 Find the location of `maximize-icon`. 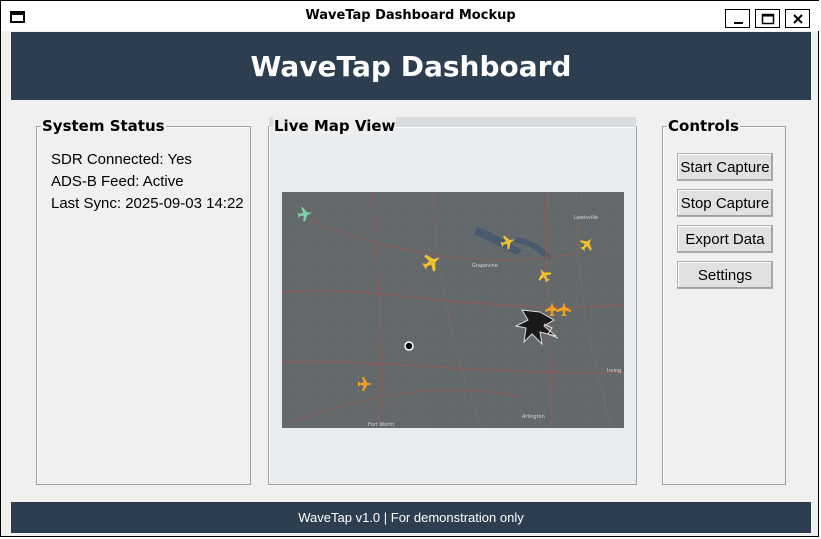

maximize-icon is located at coordinates (768, 19).